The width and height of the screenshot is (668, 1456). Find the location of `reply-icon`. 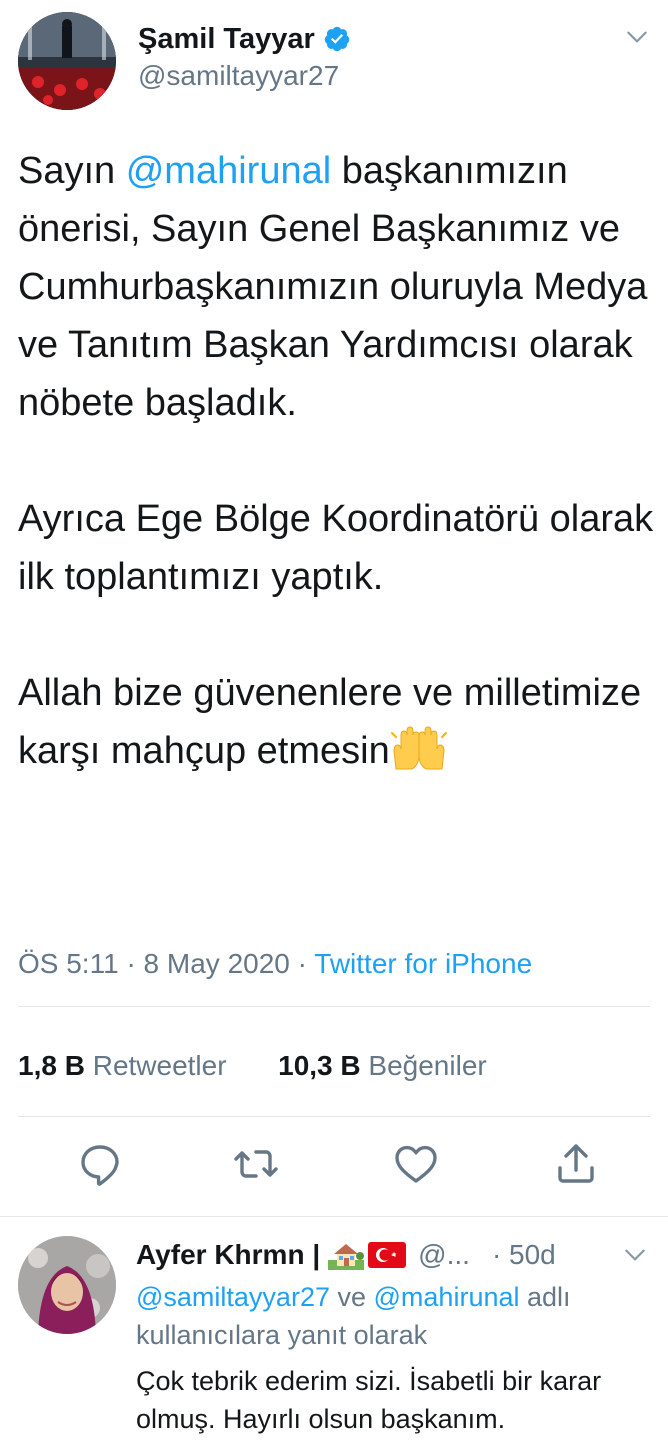

reply-icon is located at coordinates (100, 1165).